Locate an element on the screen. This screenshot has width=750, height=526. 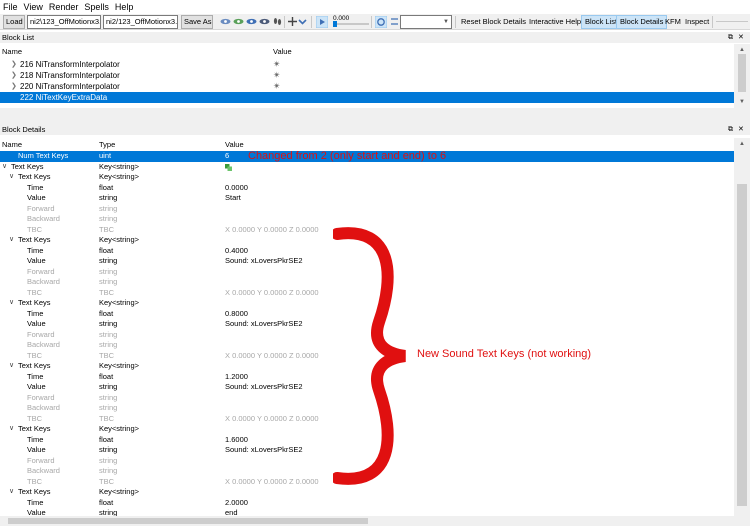
field-value: 1.6000 is located at coordinates (236, 440).